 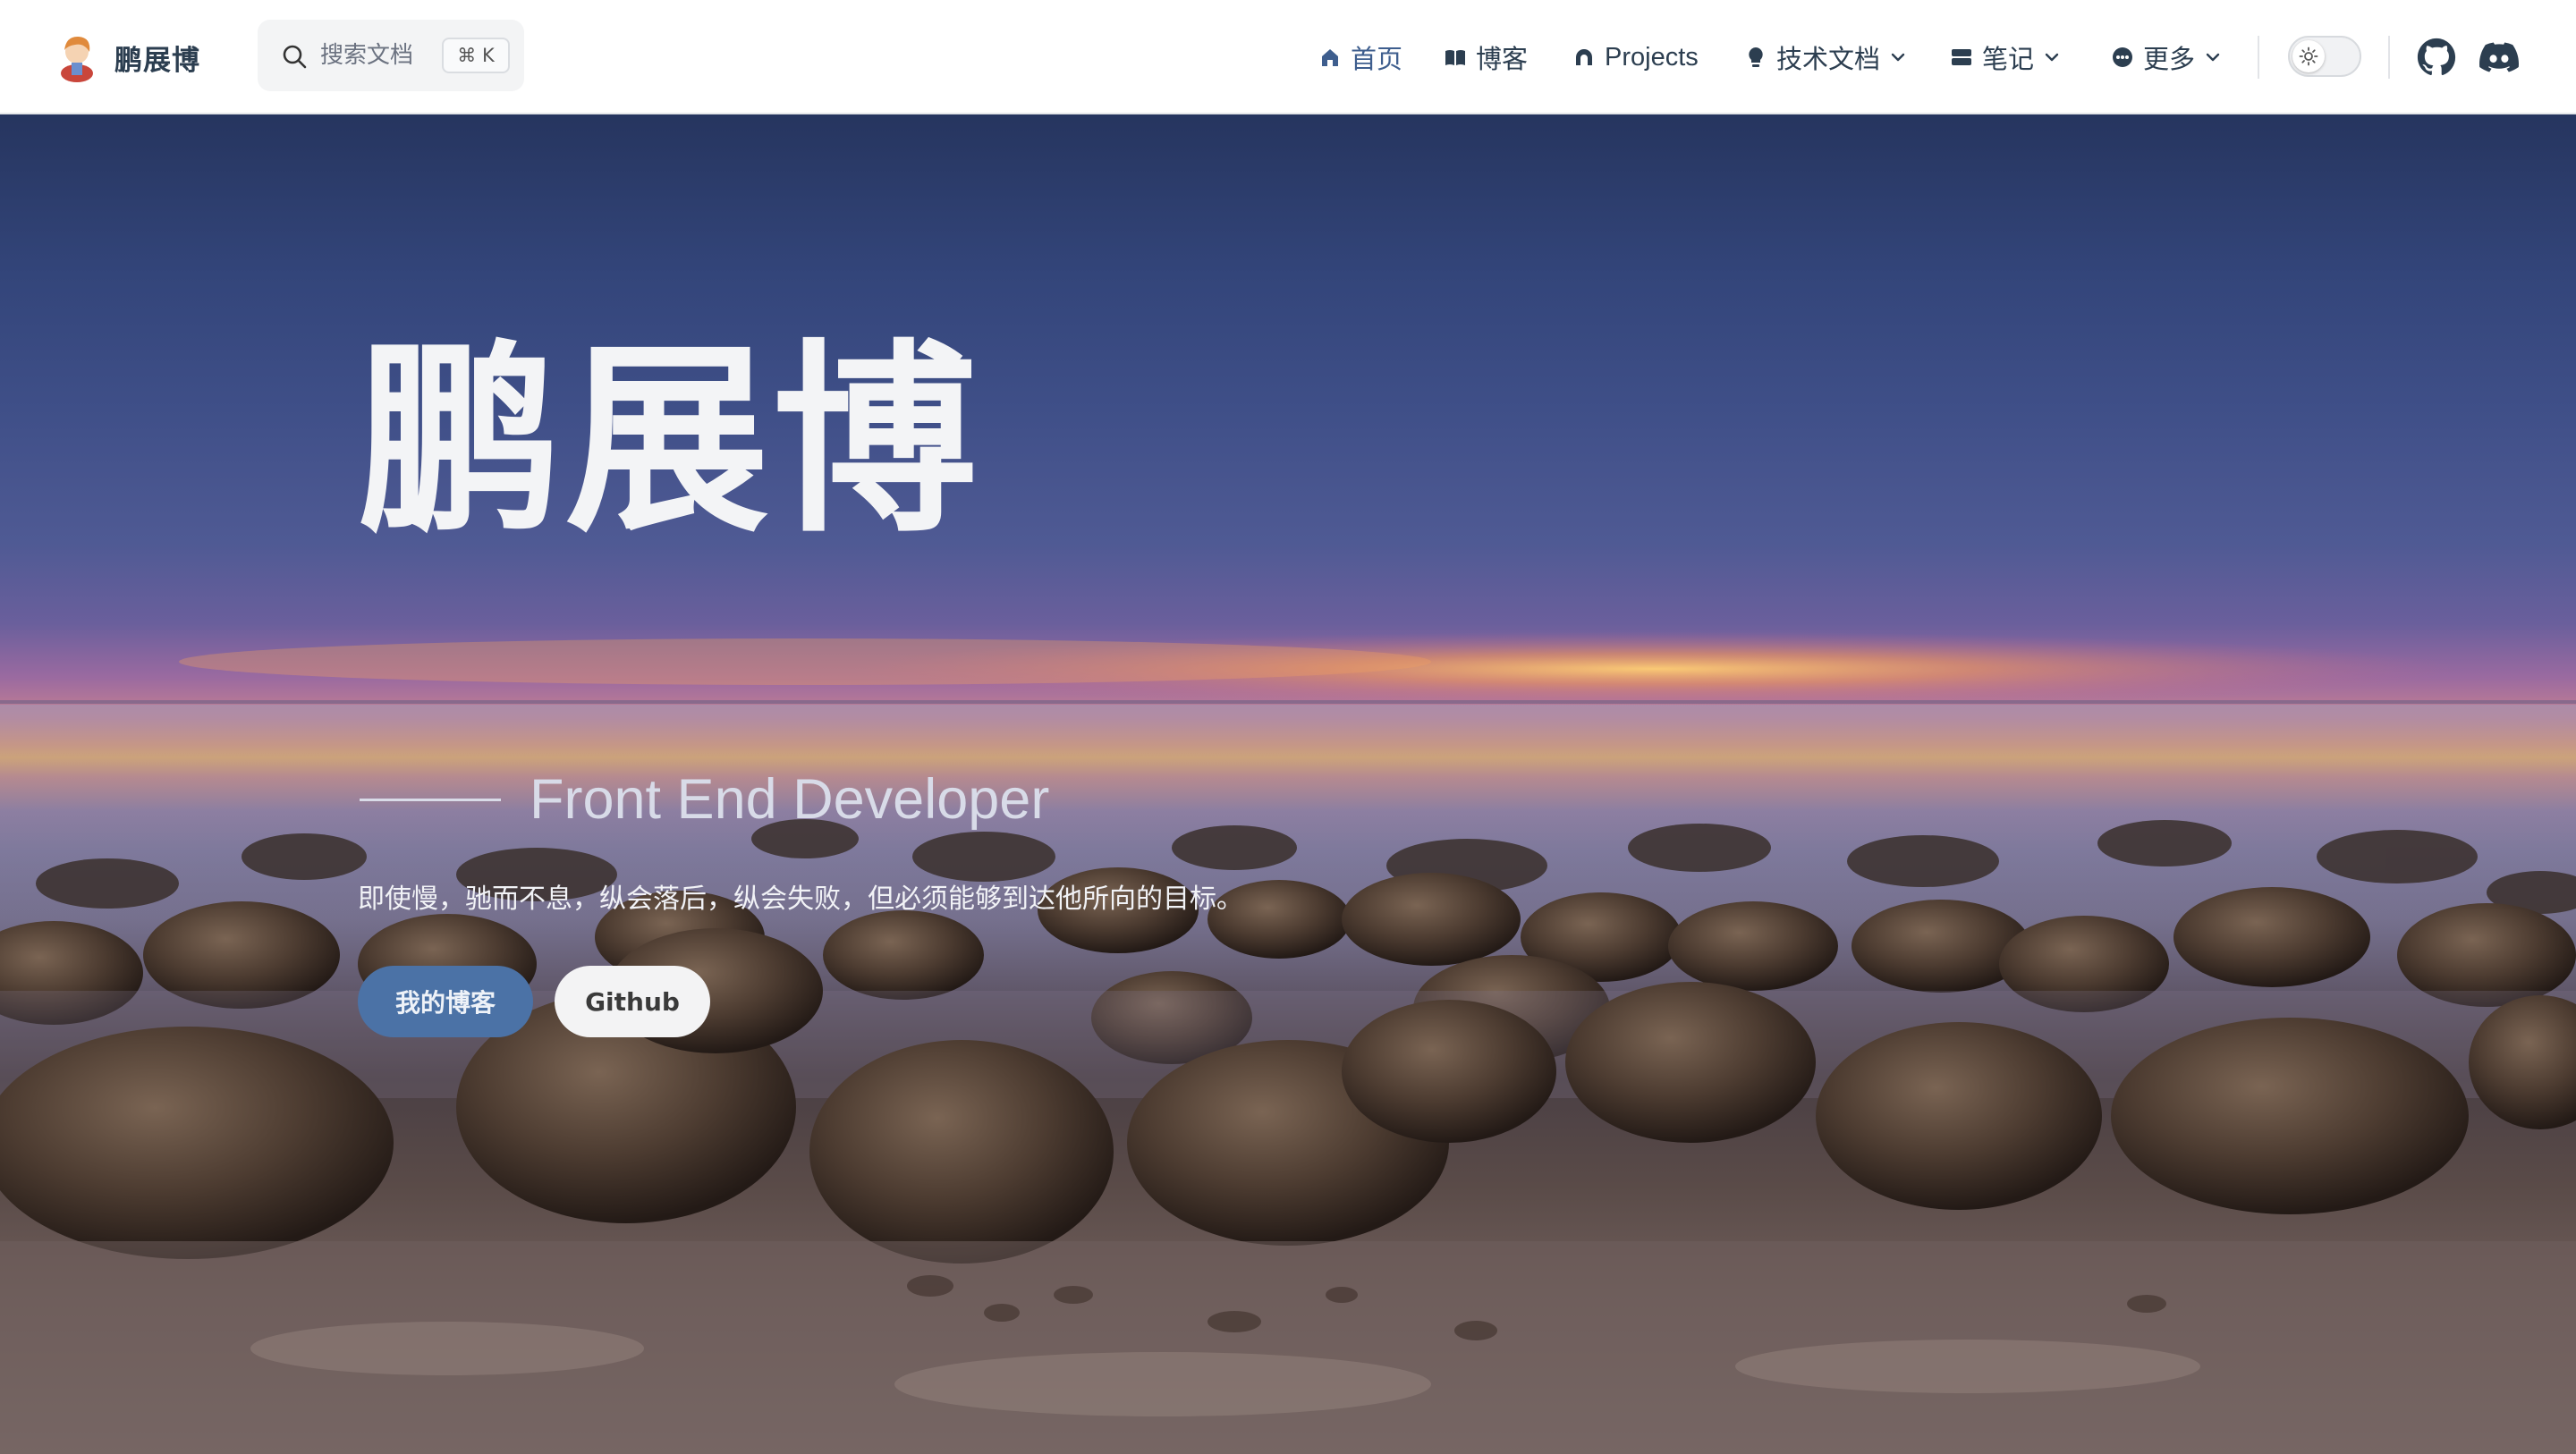 I want to click on projects-icon, so click(x=1584, y=57).